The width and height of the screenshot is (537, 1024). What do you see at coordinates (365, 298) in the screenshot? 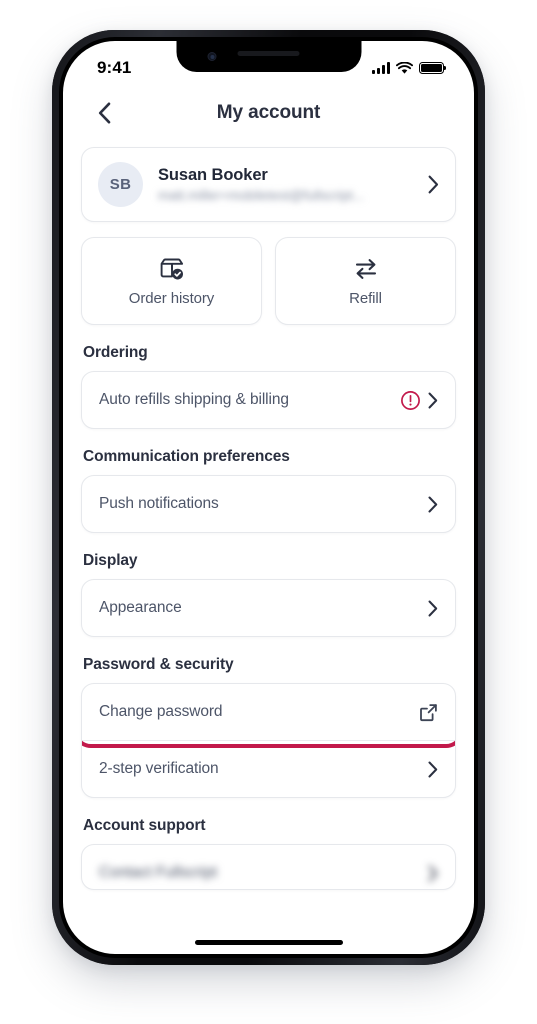
I see `refill-label: Refill` at bounding box center [365, 298].